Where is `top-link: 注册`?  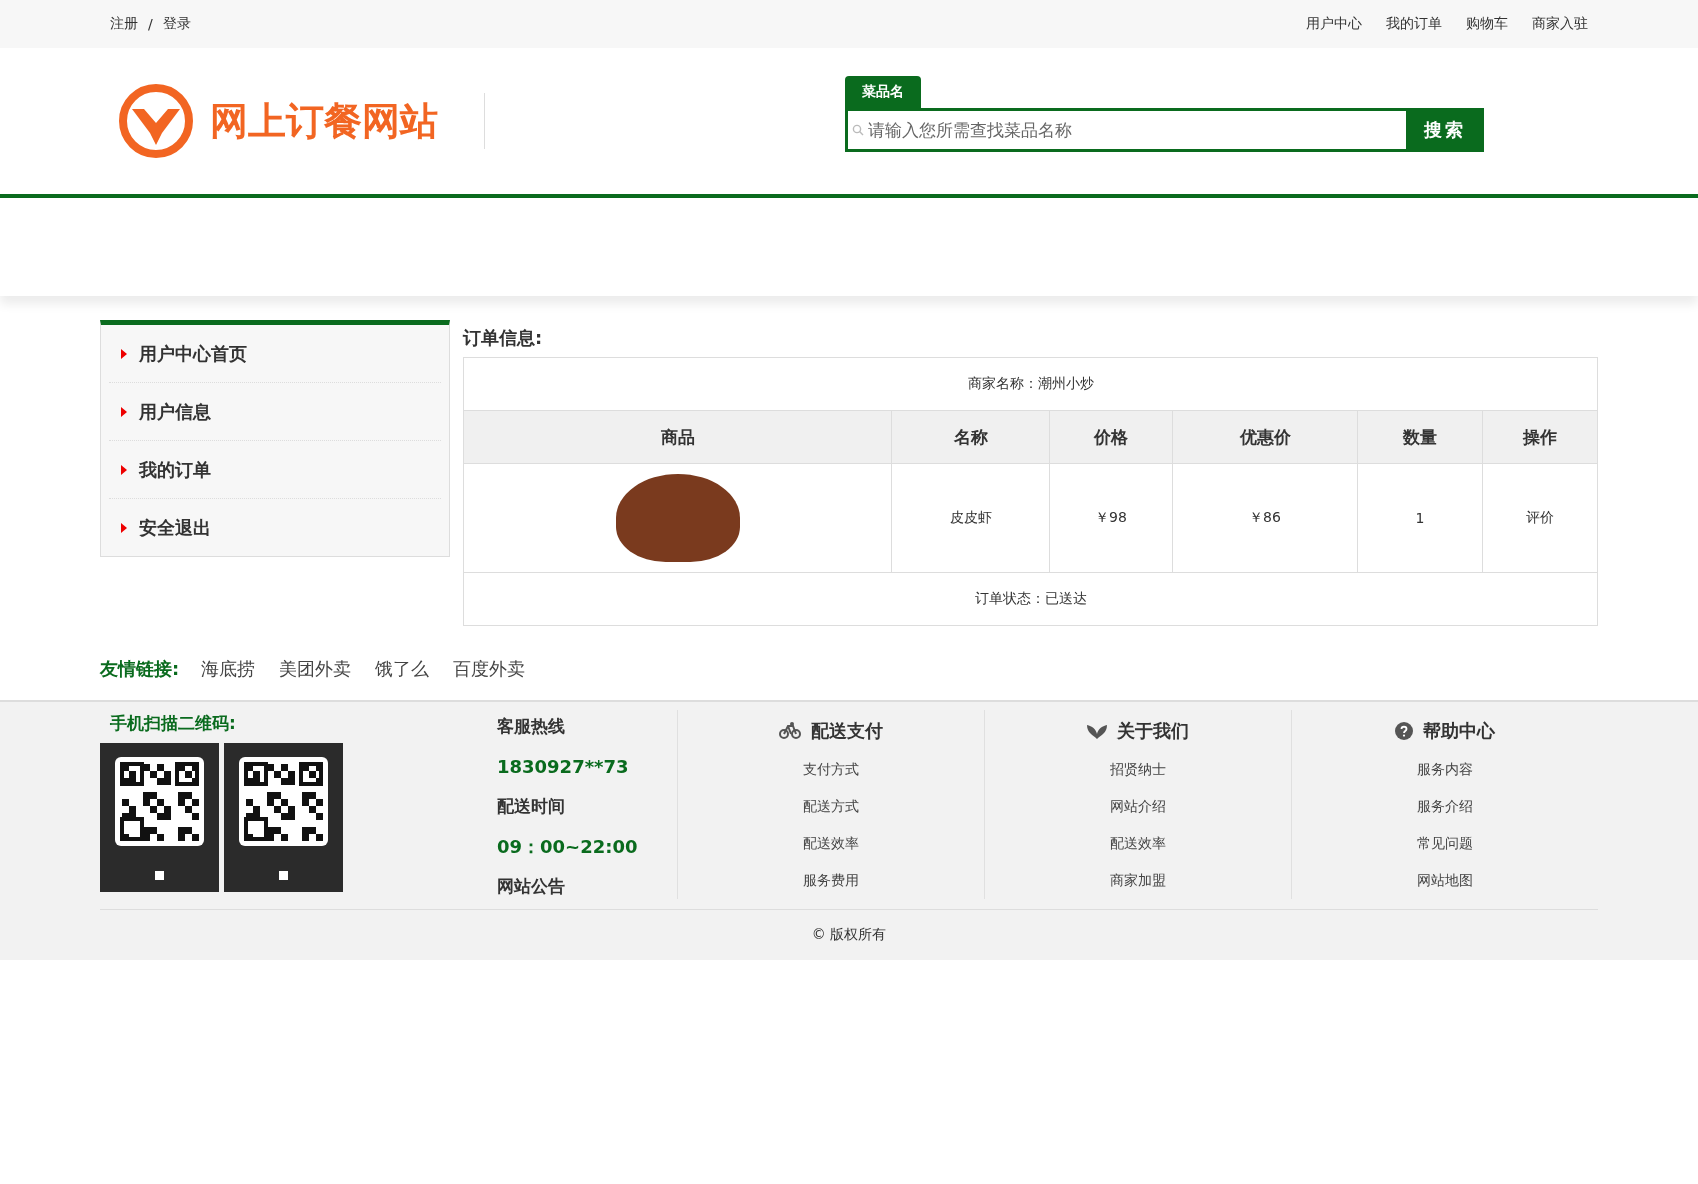
top-link: 注册 is located at coordinates (124, 24).